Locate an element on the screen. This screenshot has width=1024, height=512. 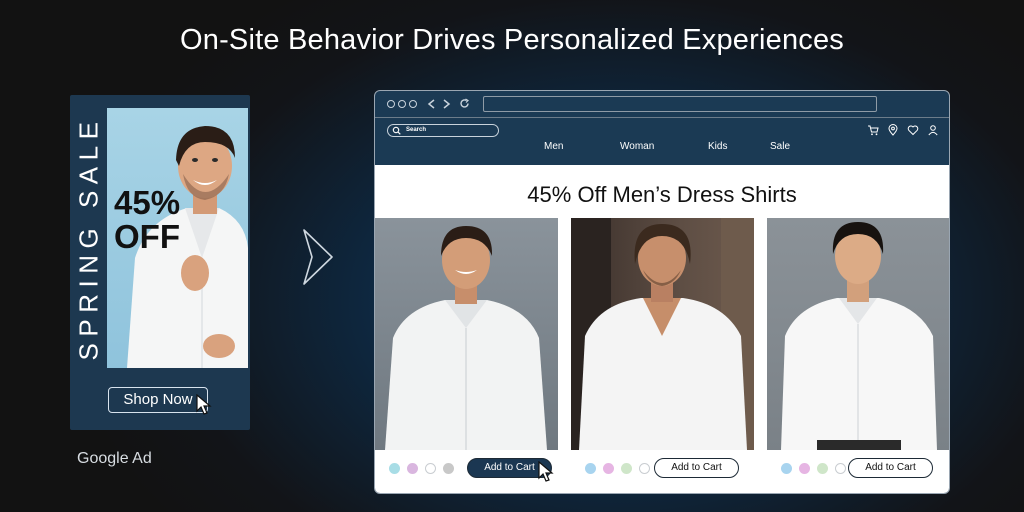
nav-item-woman: Woman is located at coordinates (637, 146).